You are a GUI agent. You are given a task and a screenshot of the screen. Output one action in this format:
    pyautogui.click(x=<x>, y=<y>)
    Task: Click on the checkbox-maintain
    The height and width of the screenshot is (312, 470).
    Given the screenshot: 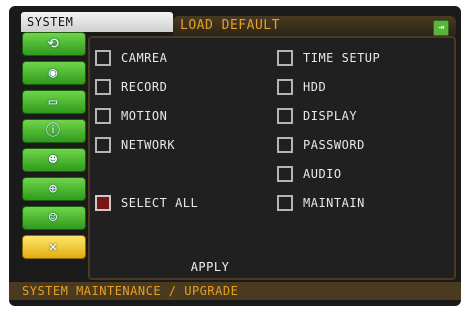 What is the action you would take?
    pyautogui.click(x=285, y=203)
    